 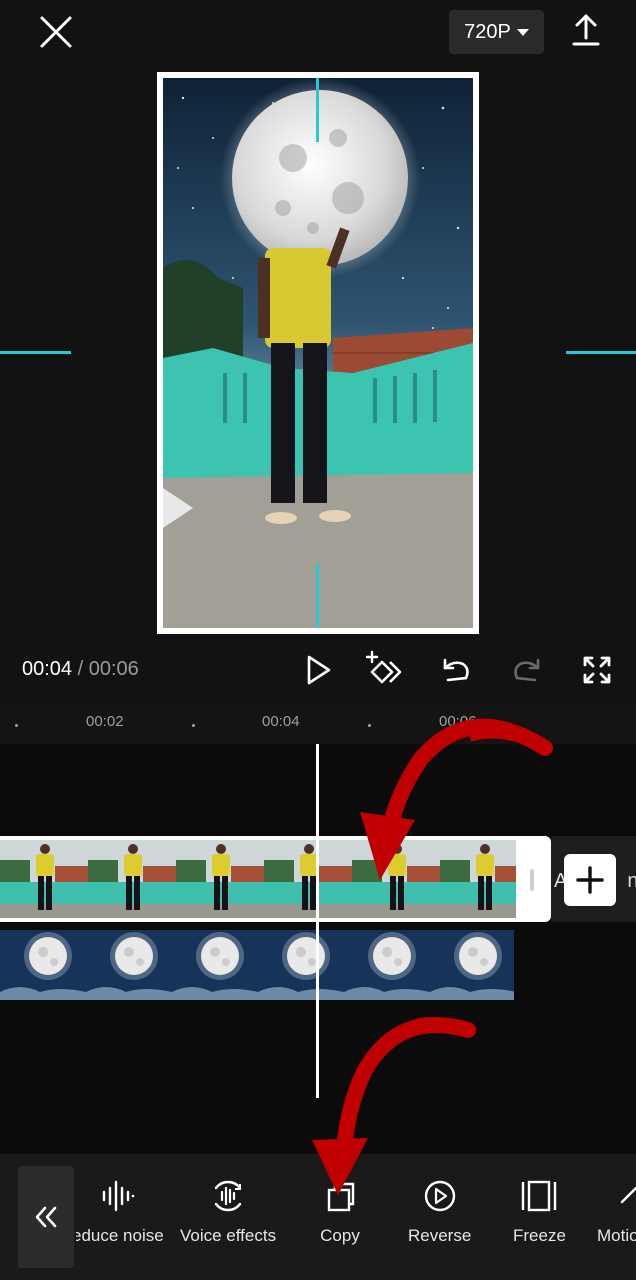 I want to click on current-time: 00:04, so click(x=47, y=669).